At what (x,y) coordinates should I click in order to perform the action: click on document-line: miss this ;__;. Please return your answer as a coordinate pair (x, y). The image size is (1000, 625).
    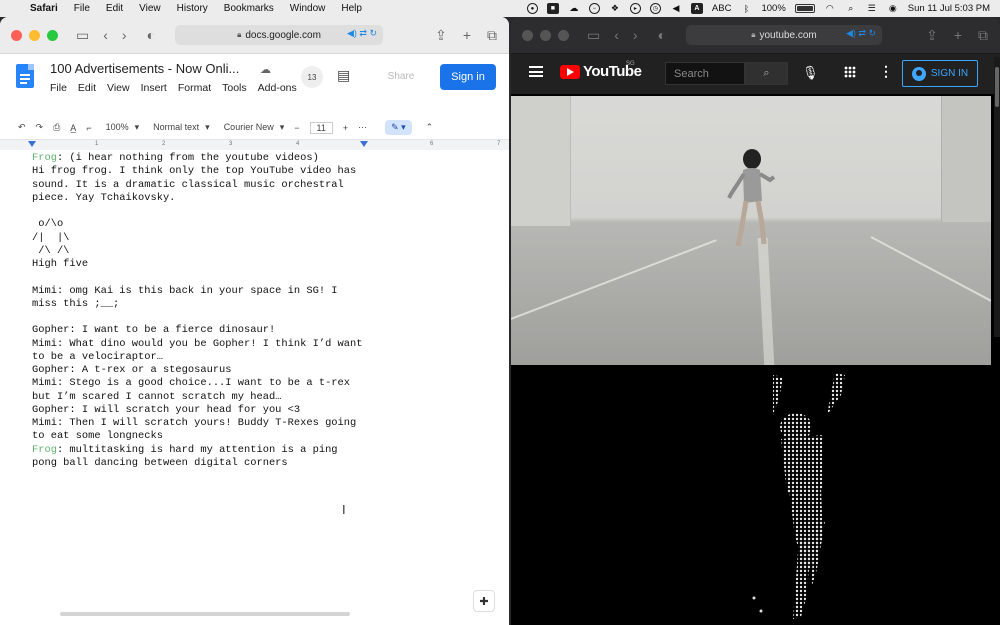
    Looking at the image, I should click on (197, 304).